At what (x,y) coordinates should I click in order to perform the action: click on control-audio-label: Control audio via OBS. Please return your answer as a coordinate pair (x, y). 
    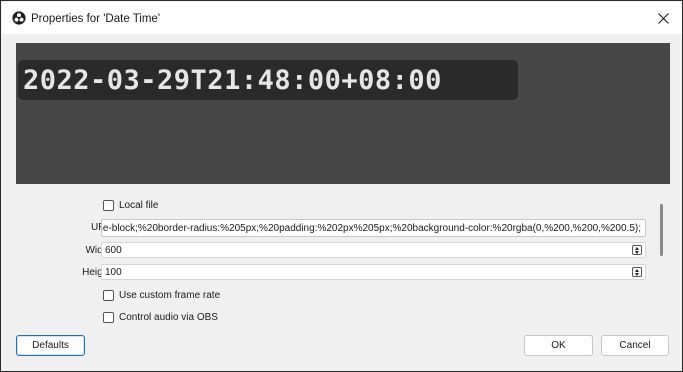
    Looking at the image, I should click on (168, 317).